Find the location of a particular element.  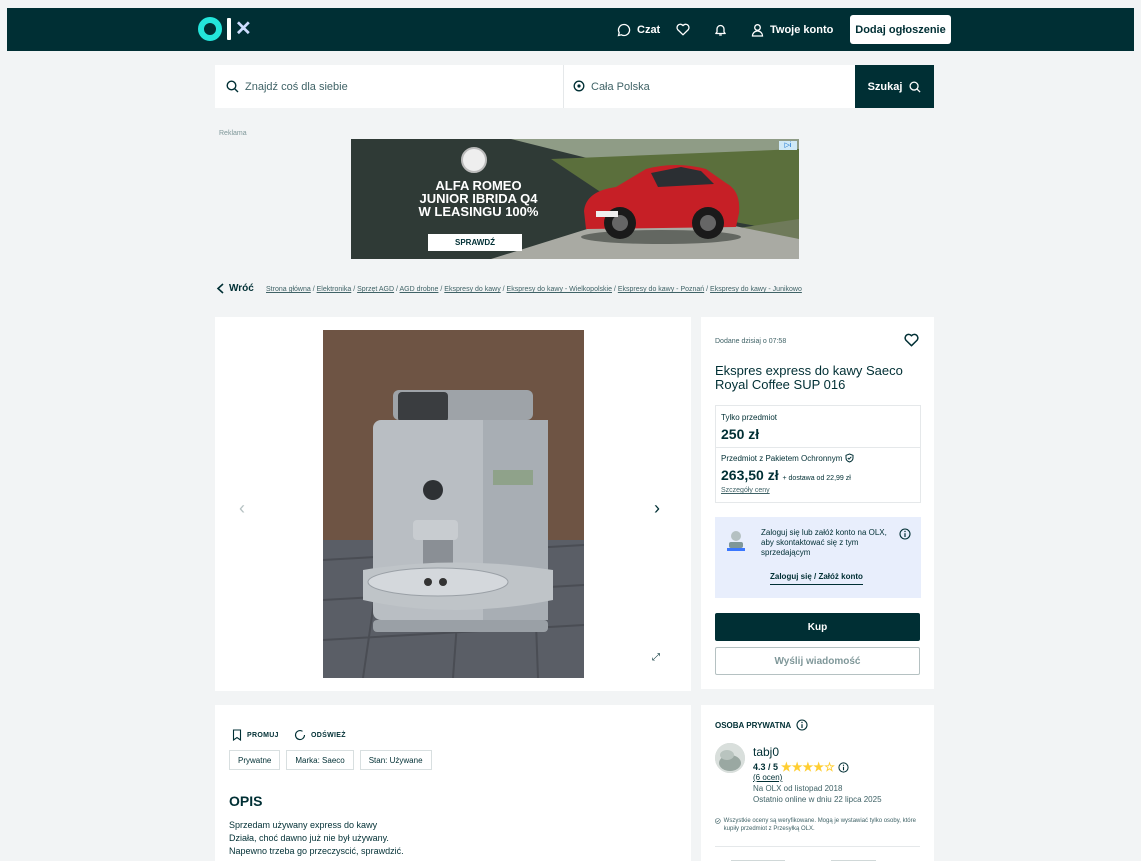

location-input: Cała Polska is located at coordinates (611, 86).